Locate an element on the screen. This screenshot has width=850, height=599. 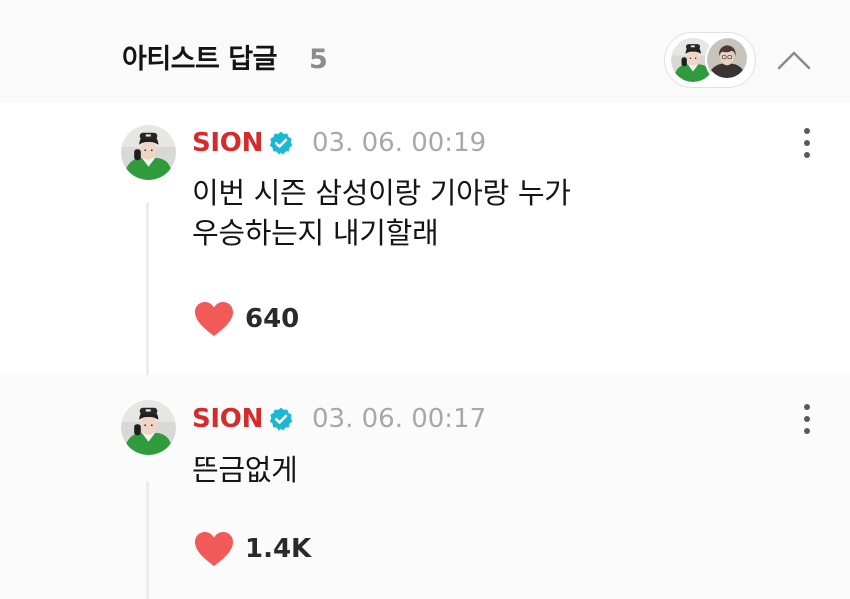
collapse-button is located at coordinates (794, 60).